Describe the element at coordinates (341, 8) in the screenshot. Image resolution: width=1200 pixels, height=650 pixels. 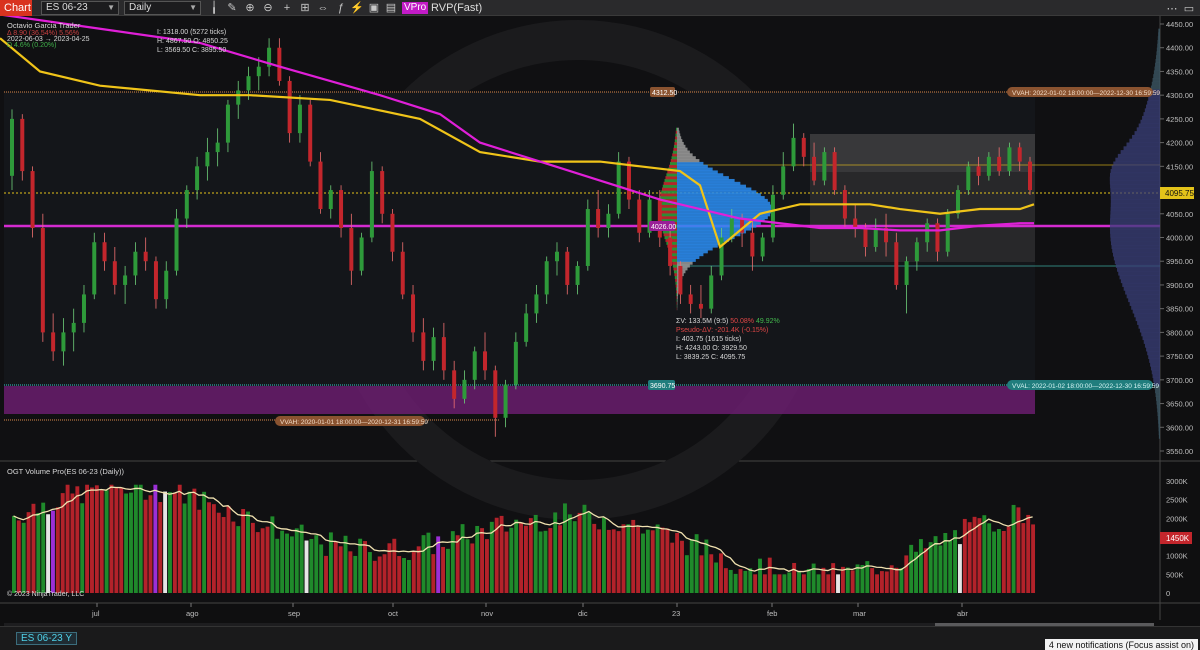
I see `indicators-icon: ƒ` at that location.